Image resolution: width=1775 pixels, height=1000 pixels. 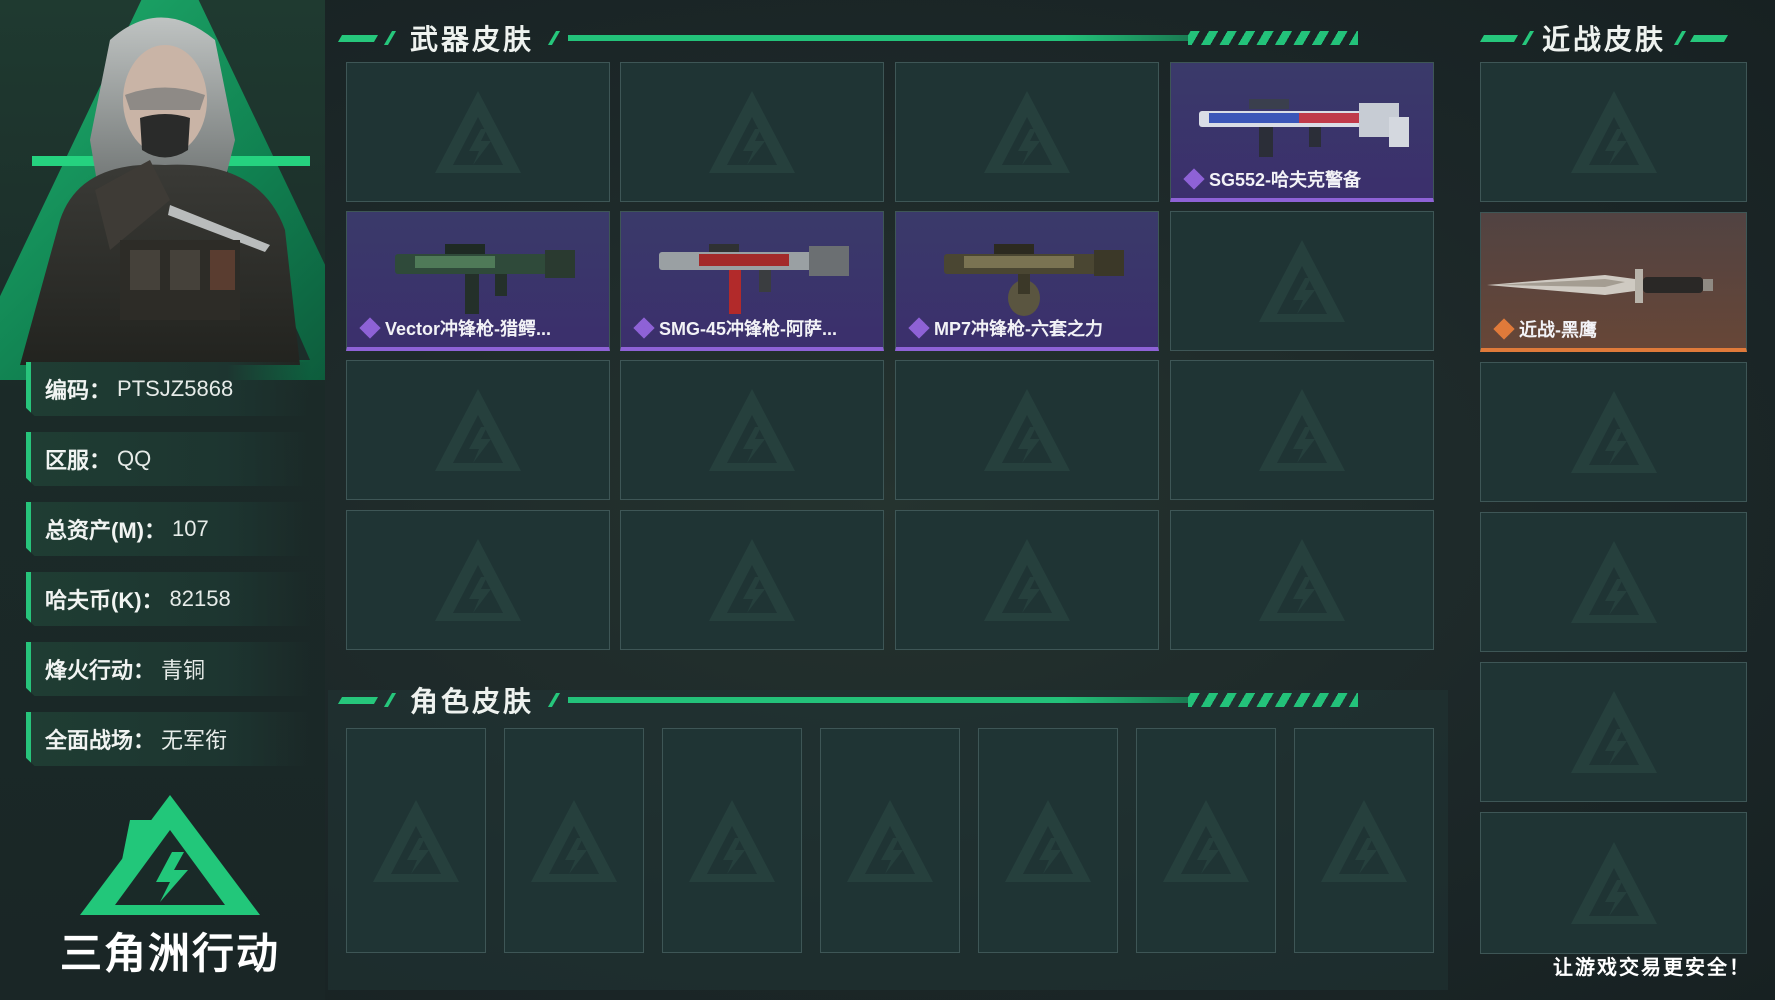 I want to click on footer-slogan: 让游戏交易更安全！, so click(x=1652, y=968).